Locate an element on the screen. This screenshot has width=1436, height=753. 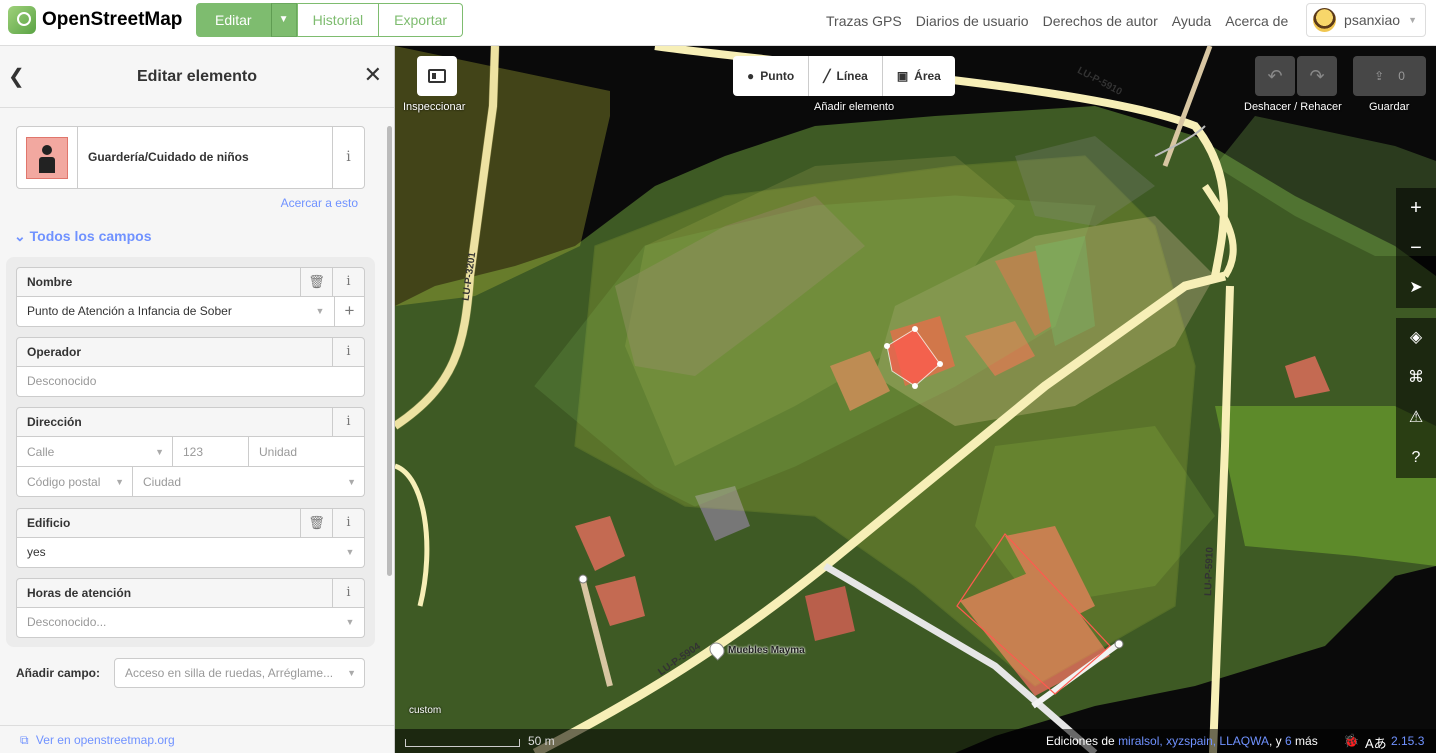
attribution-more-count: 6 is located at coordinates (1288, 741).